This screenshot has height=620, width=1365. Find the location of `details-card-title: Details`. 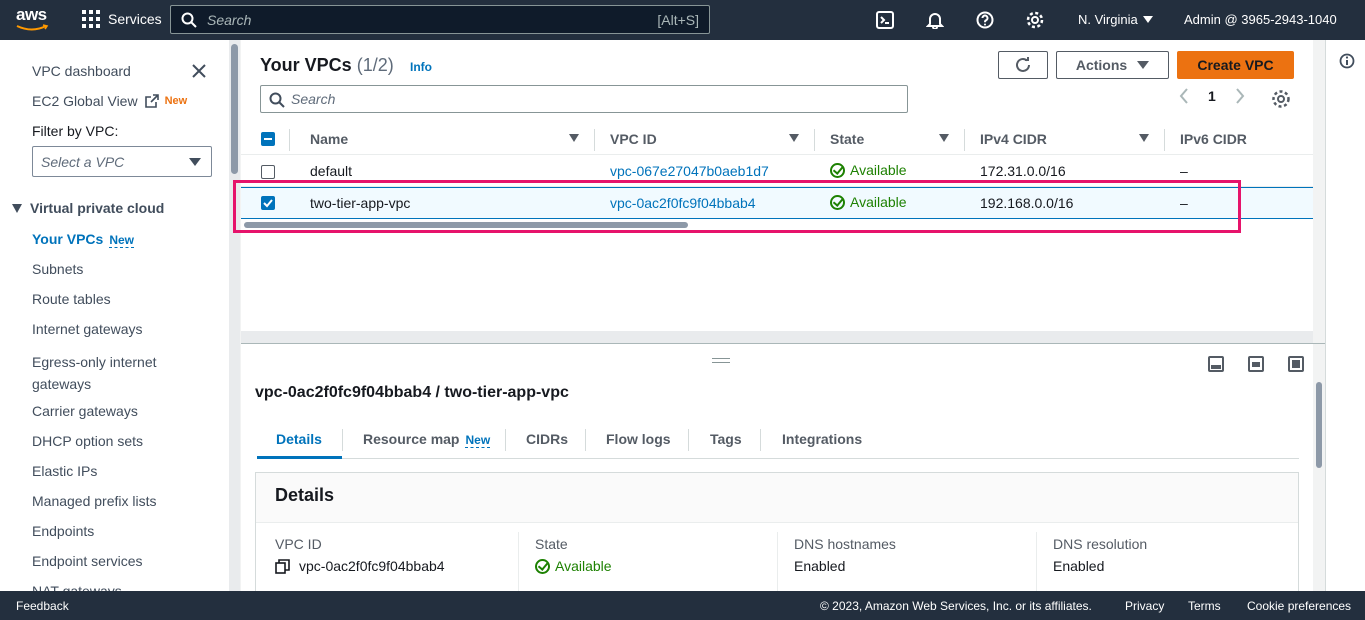

details-card-title: Details is located at coordinates (305, 495).